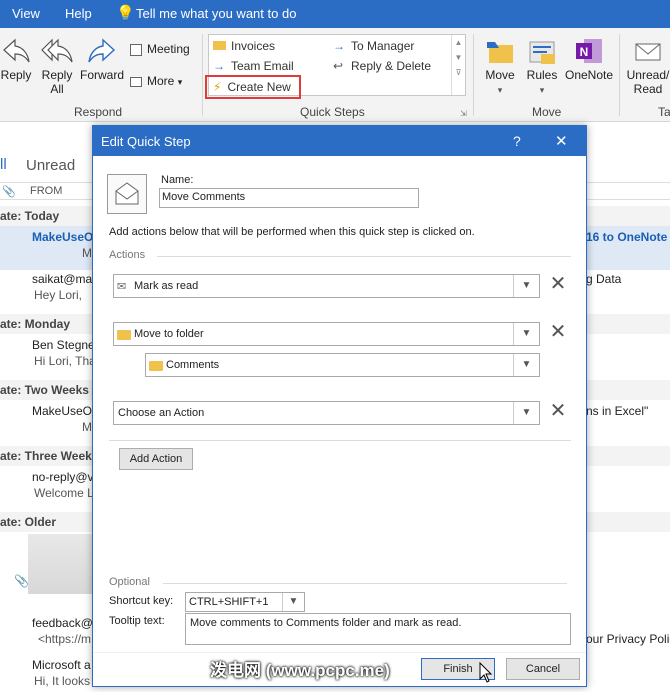  Describe the element at coordinates (165, 81) in the screenshot. I see `more-button: More ▾` at that location.